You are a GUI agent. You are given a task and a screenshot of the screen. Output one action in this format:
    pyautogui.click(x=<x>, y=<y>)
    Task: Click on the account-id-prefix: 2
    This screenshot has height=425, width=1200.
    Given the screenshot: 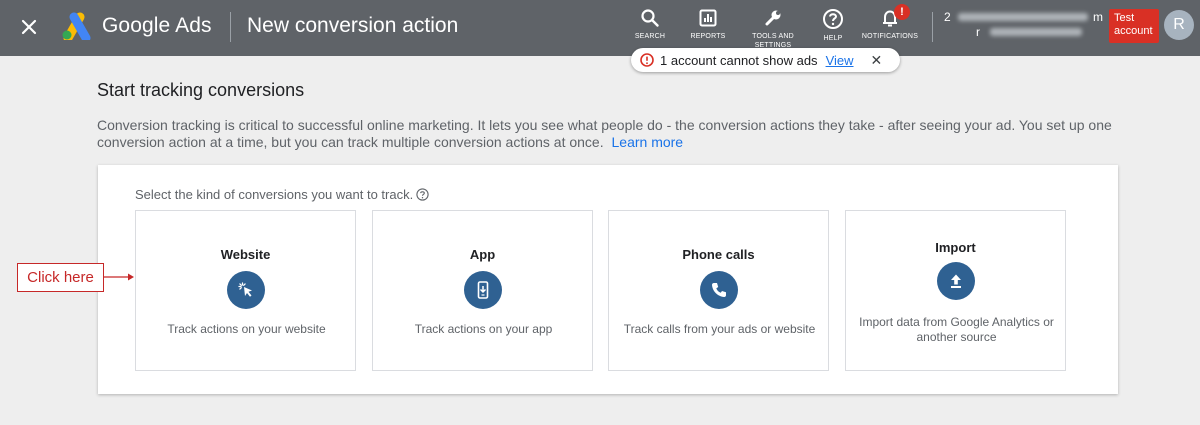 What is the action you would take?
    pyautogui.click(x=947, y=17)
    